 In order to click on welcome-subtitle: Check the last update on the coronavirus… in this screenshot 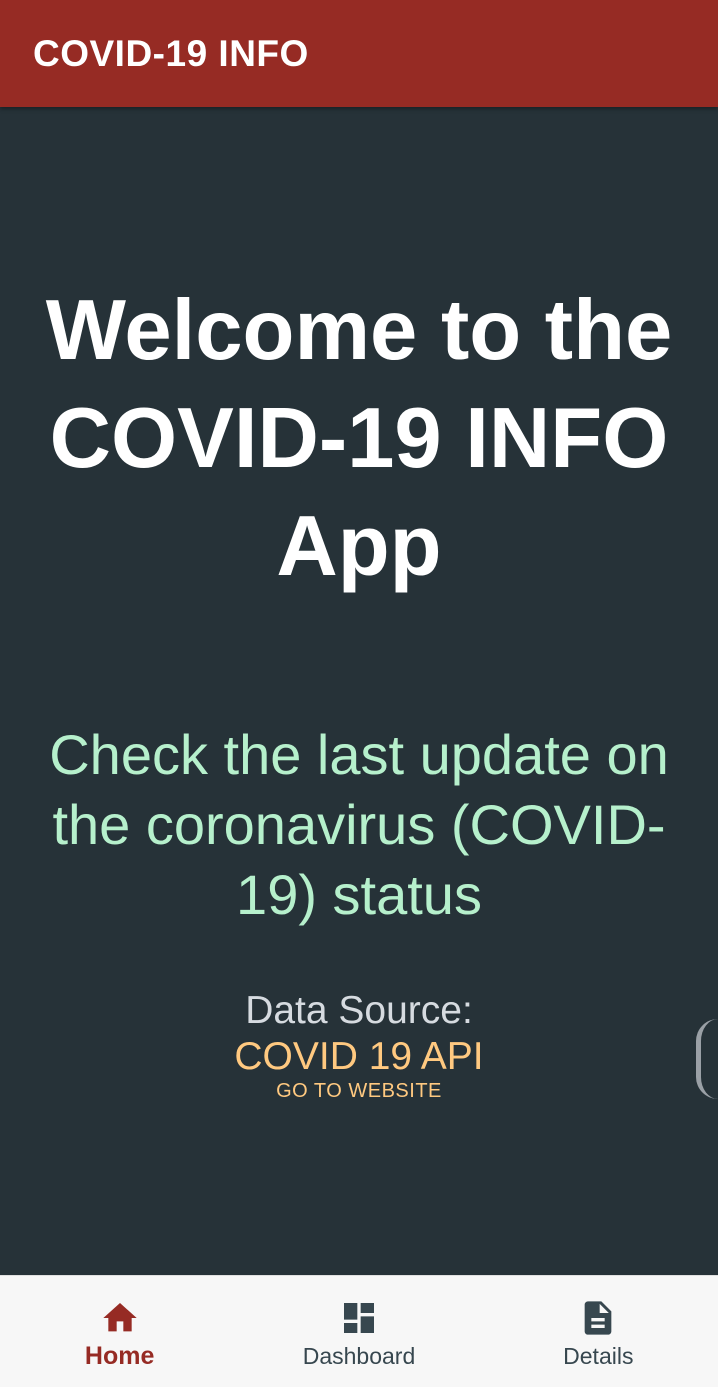, I will do `click(359, 824)`.